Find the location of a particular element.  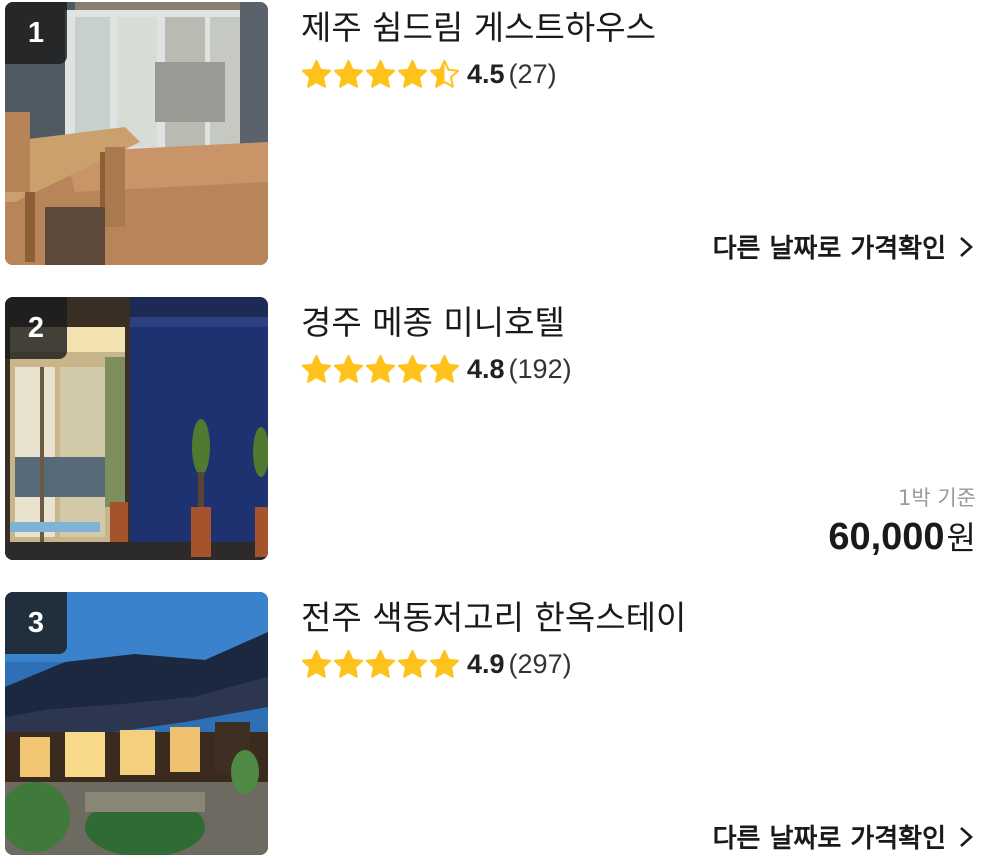

rating-row: 4.8 (192) is located at coordinates (436, 369).